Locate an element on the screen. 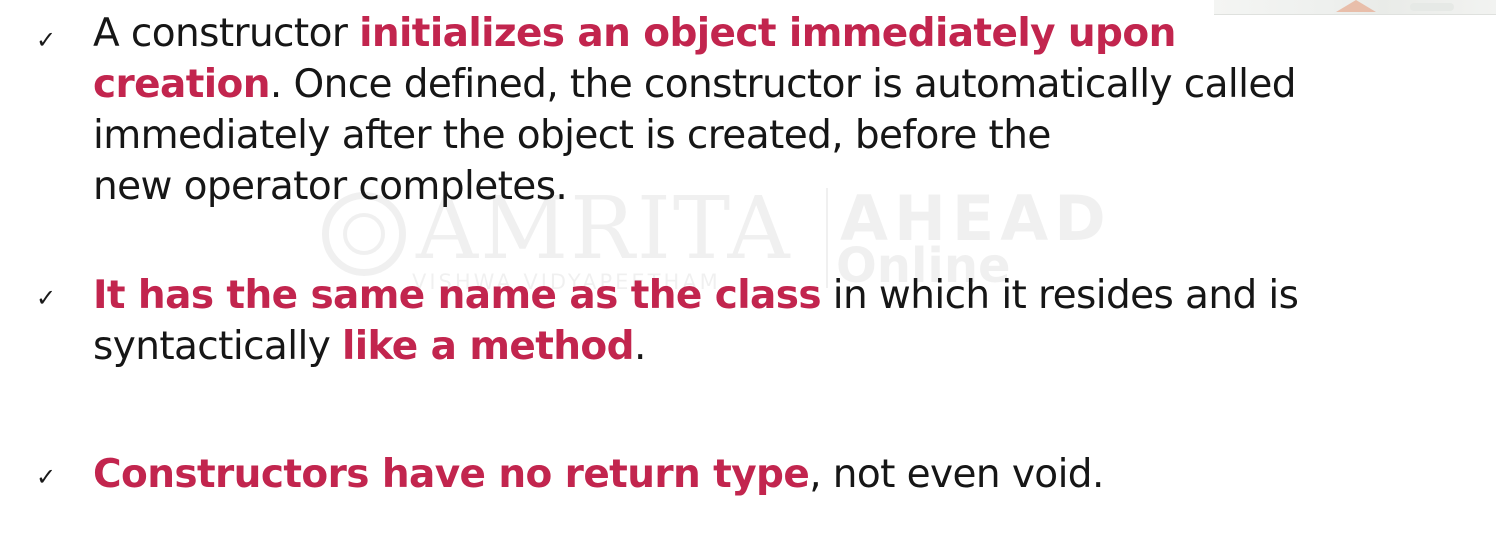 The height and width of the screenshot is (546, 1496). highlight-text: It has the same name as the class is located at coordinates (457, 295).